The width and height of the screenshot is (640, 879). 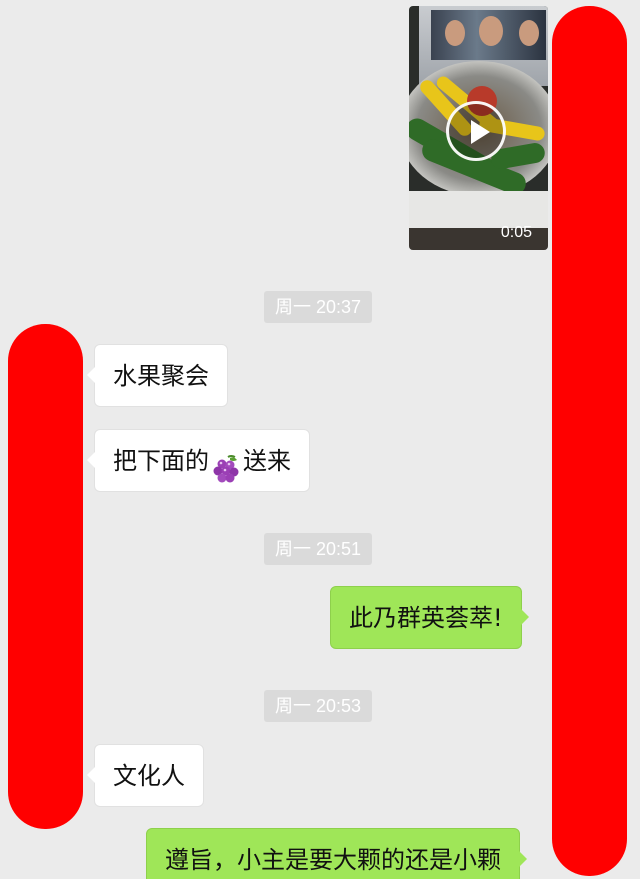 What do you see at coordinates (480, 132) in the screenshot?
I see `play-icon` at bounding box center [480, 132].